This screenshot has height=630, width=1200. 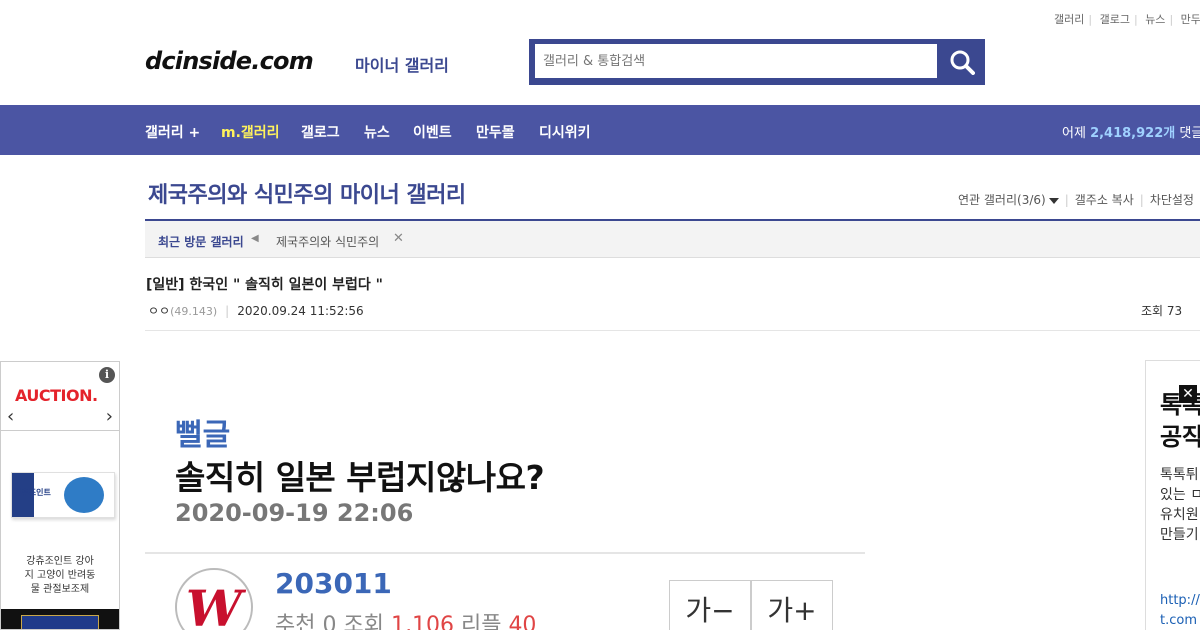 What do you see at coordinates (1189, 133) in the screenshot?
I see `stats-suffix: 댓글` at bounding box center [1189, 133].